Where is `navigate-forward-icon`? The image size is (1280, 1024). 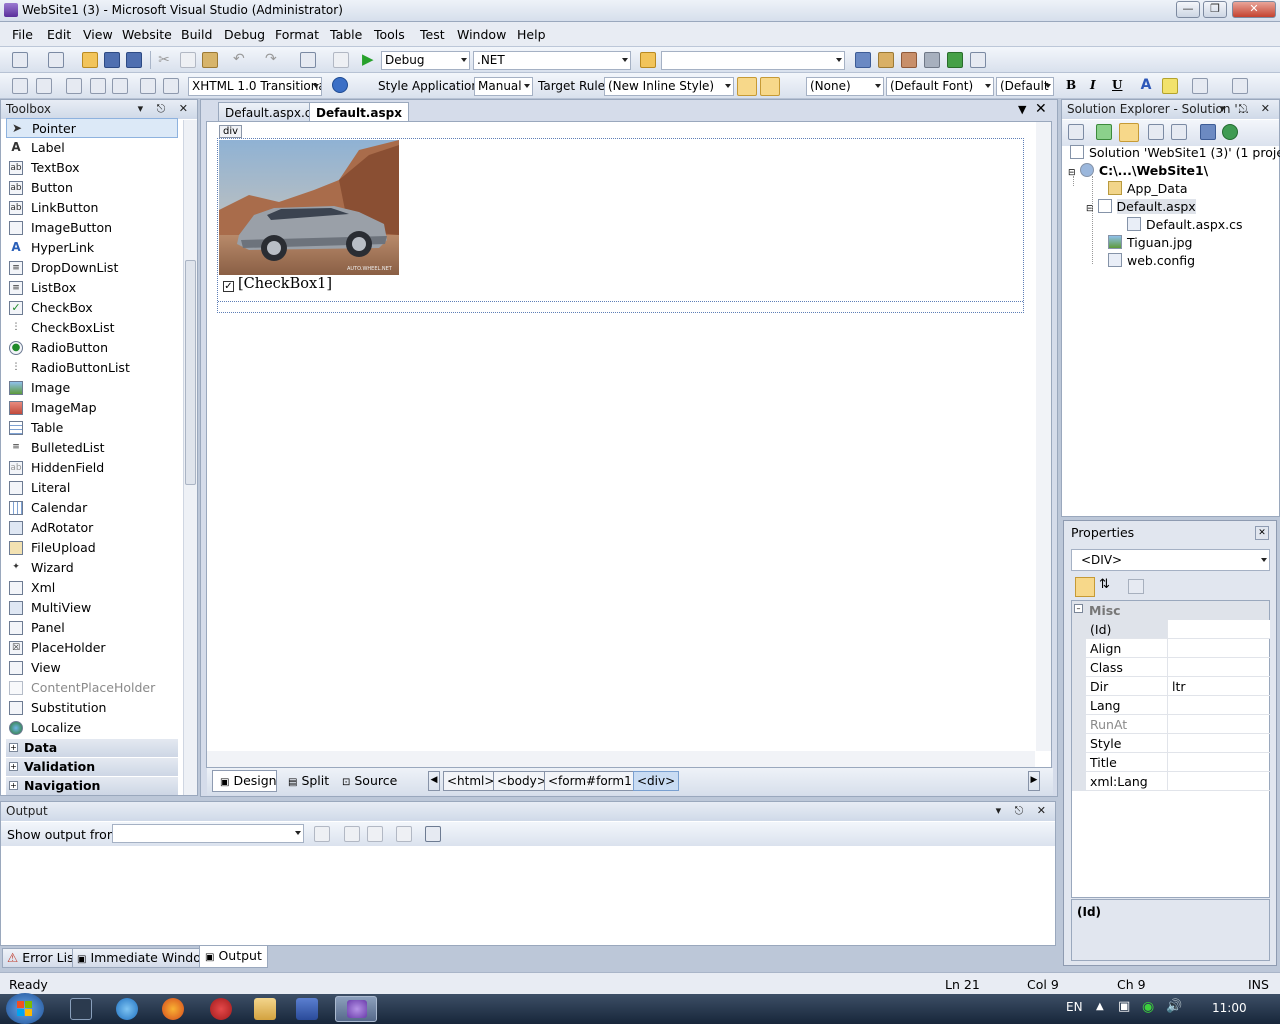
navigate-forward-icon is located at coordinates (341, 60).